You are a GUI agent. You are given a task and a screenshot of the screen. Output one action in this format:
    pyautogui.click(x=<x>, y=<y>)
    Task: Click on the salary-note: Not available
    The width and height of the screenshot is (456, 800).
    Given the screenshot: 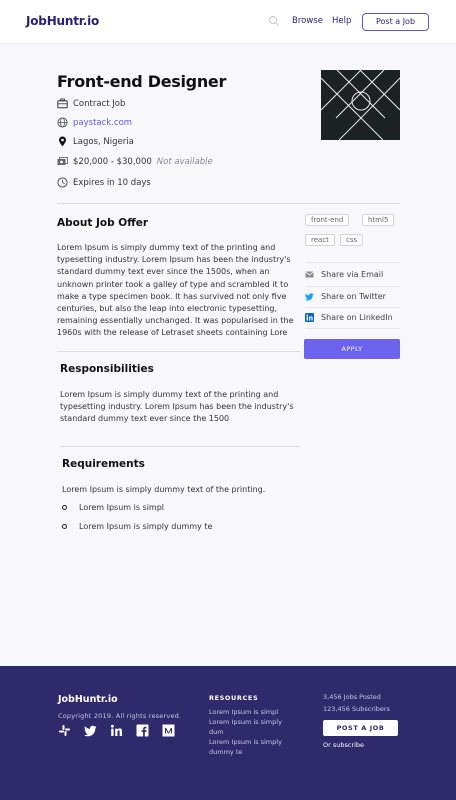 What is the action you would take?
    pyautogui.click(x=184, y=161)
    